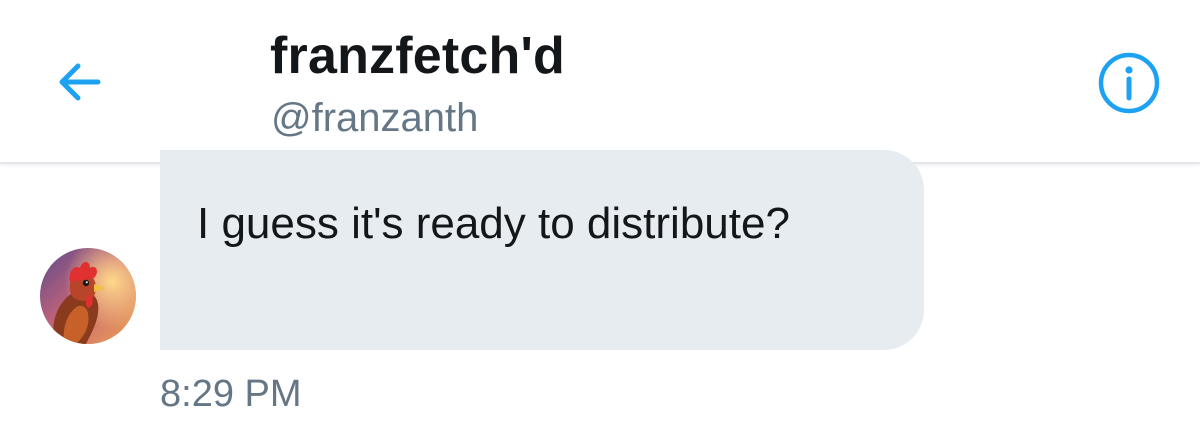 The image size is (1200, 429). I want to click on back-button, so click(80, 82).